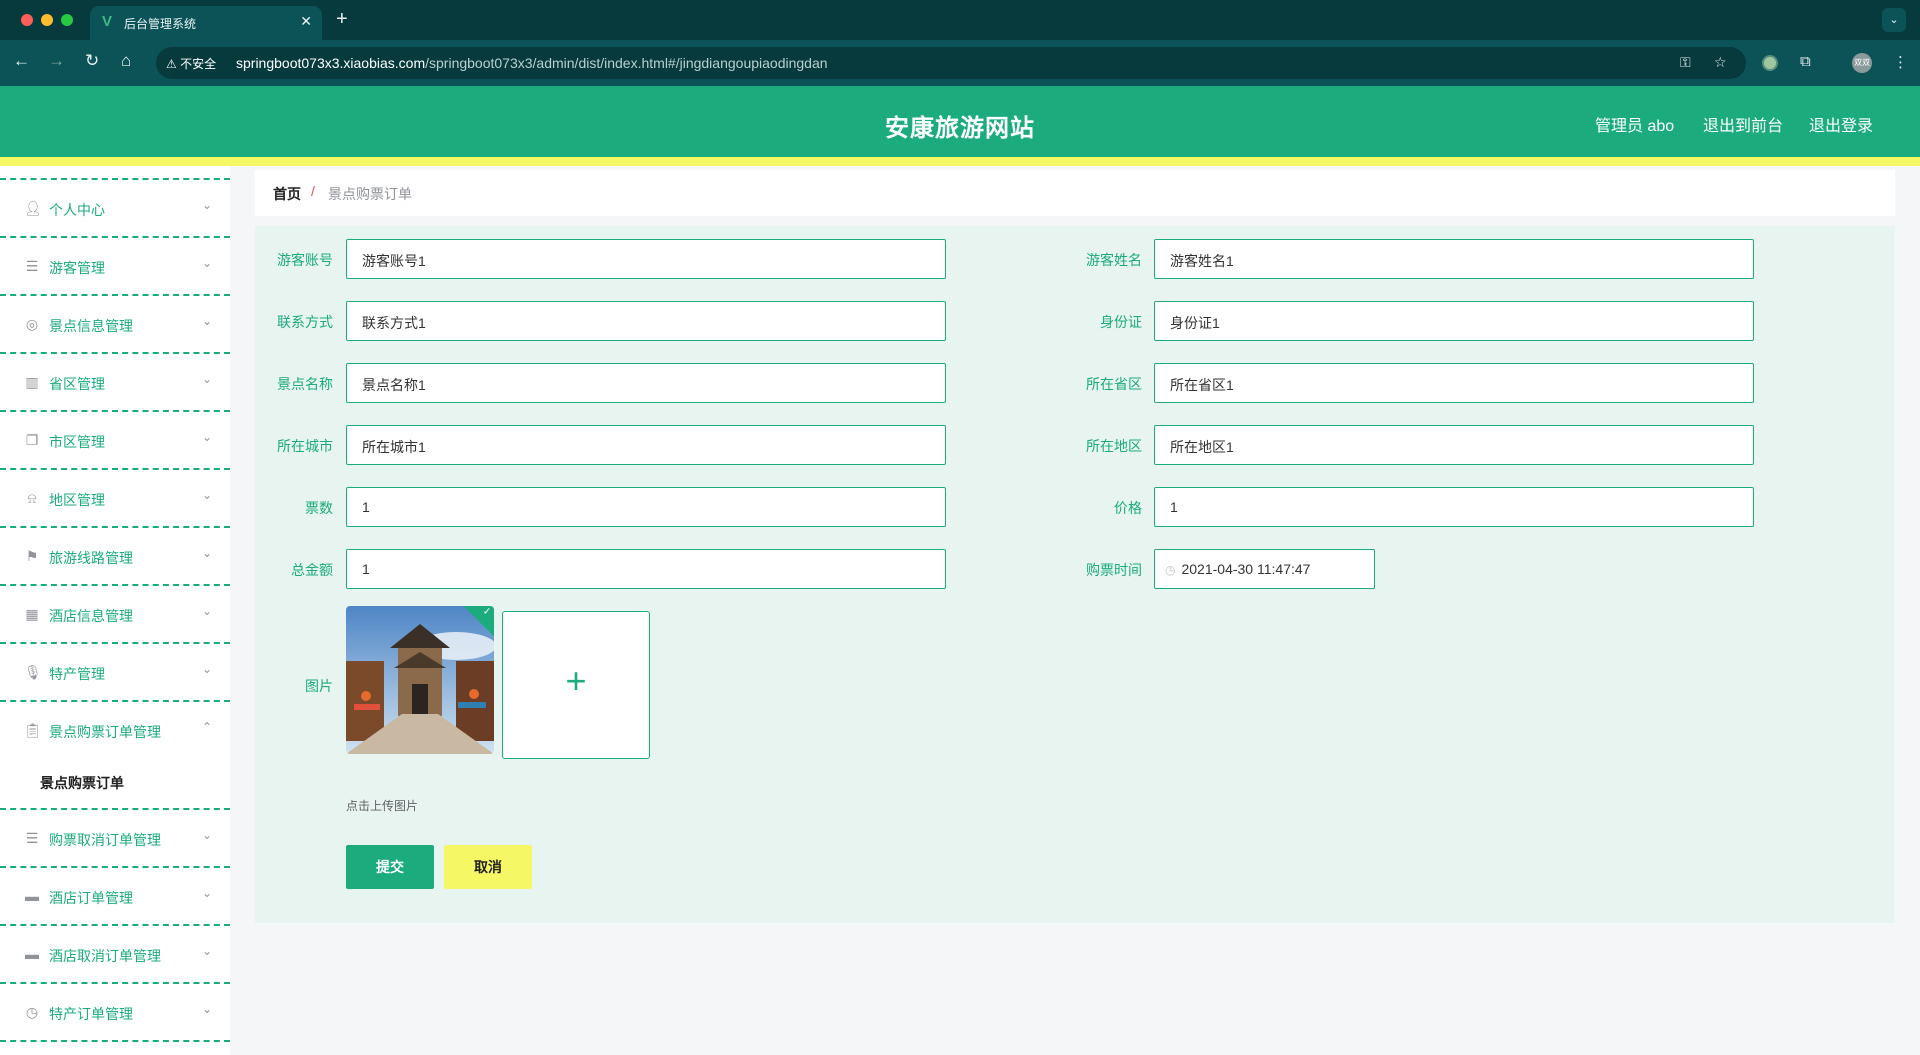  What do you see at coordinates (576, 680) in the screenshot?
I see `plus-icon: +` at bounding box center [576, 680].